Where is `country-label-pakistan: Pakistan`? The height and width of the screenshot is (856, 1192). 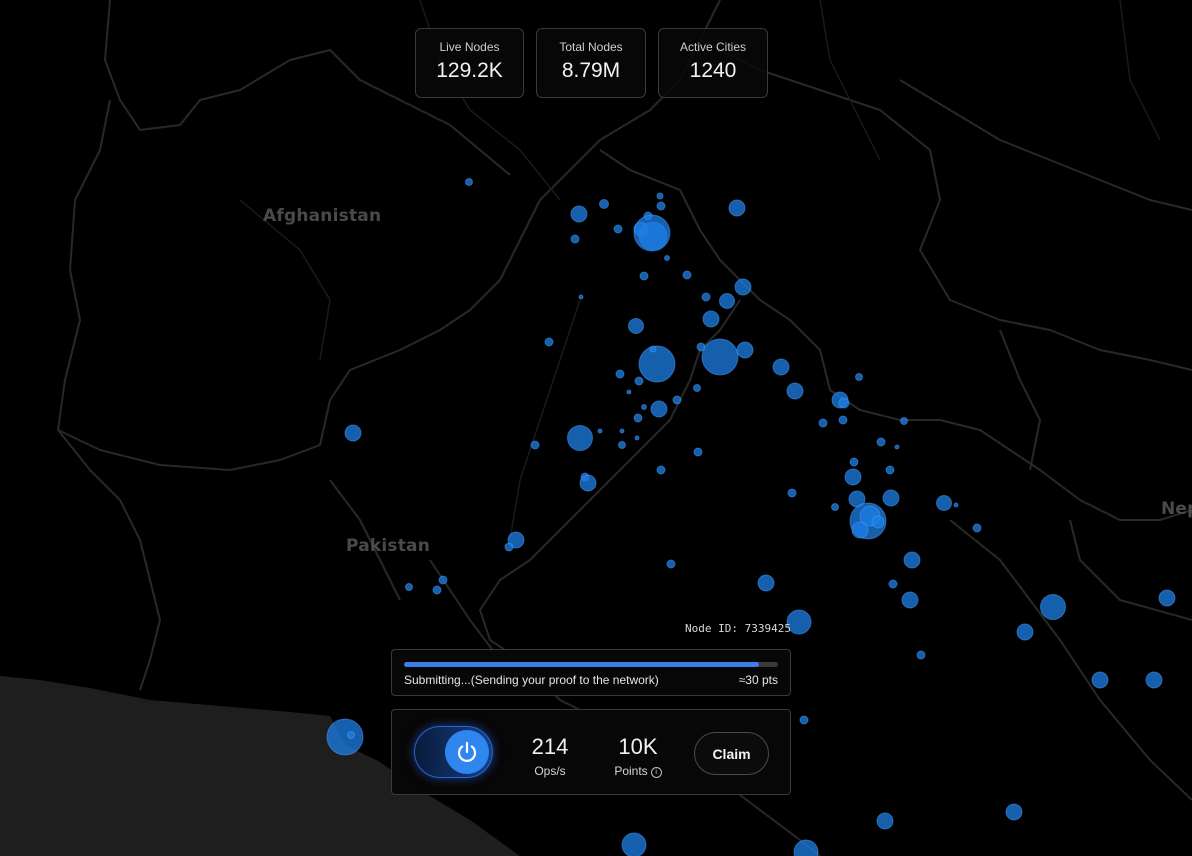
country-label-pakistan: Pakistan is located at coordinates (388, 546).